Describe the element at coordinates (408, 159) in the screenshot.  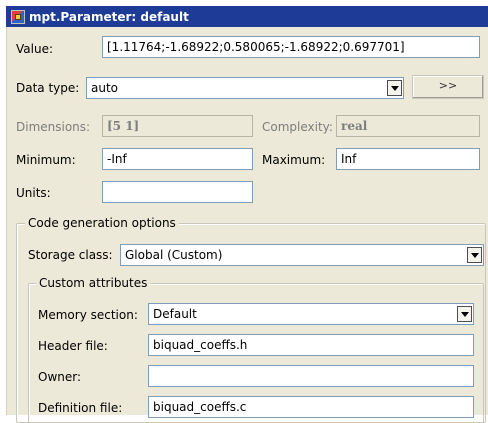
I see `maximum-field: Inf` at that location.